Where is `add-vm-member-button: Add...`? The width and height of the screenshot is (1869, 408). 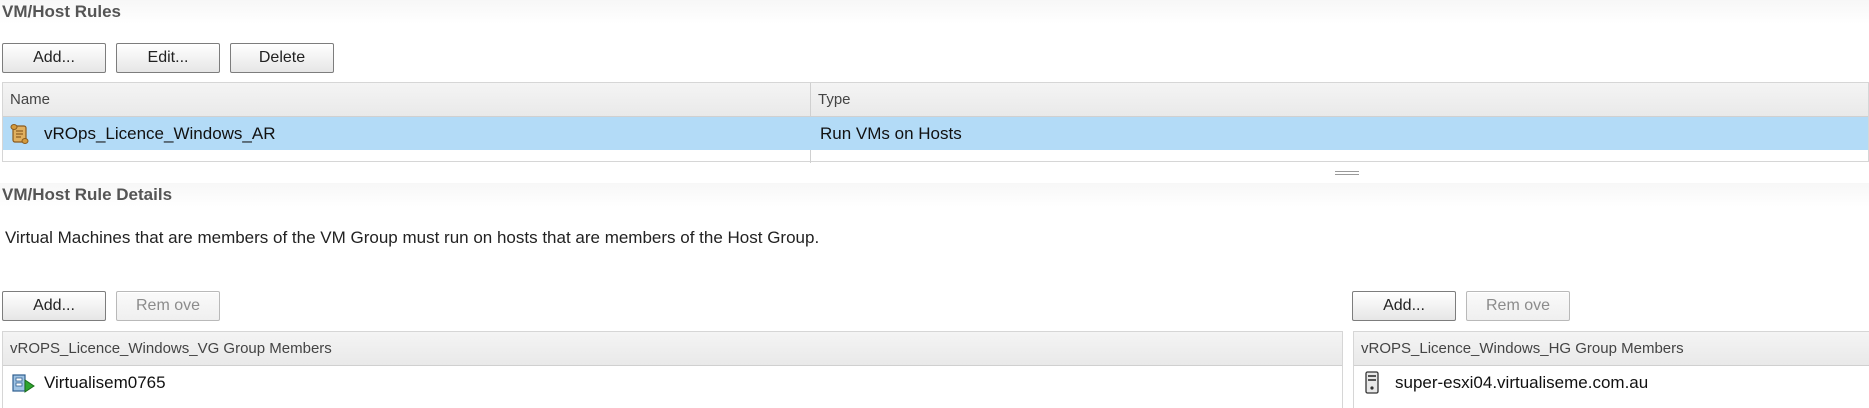
add-vm-member-button: Add... is located at coordinates (54, 306).